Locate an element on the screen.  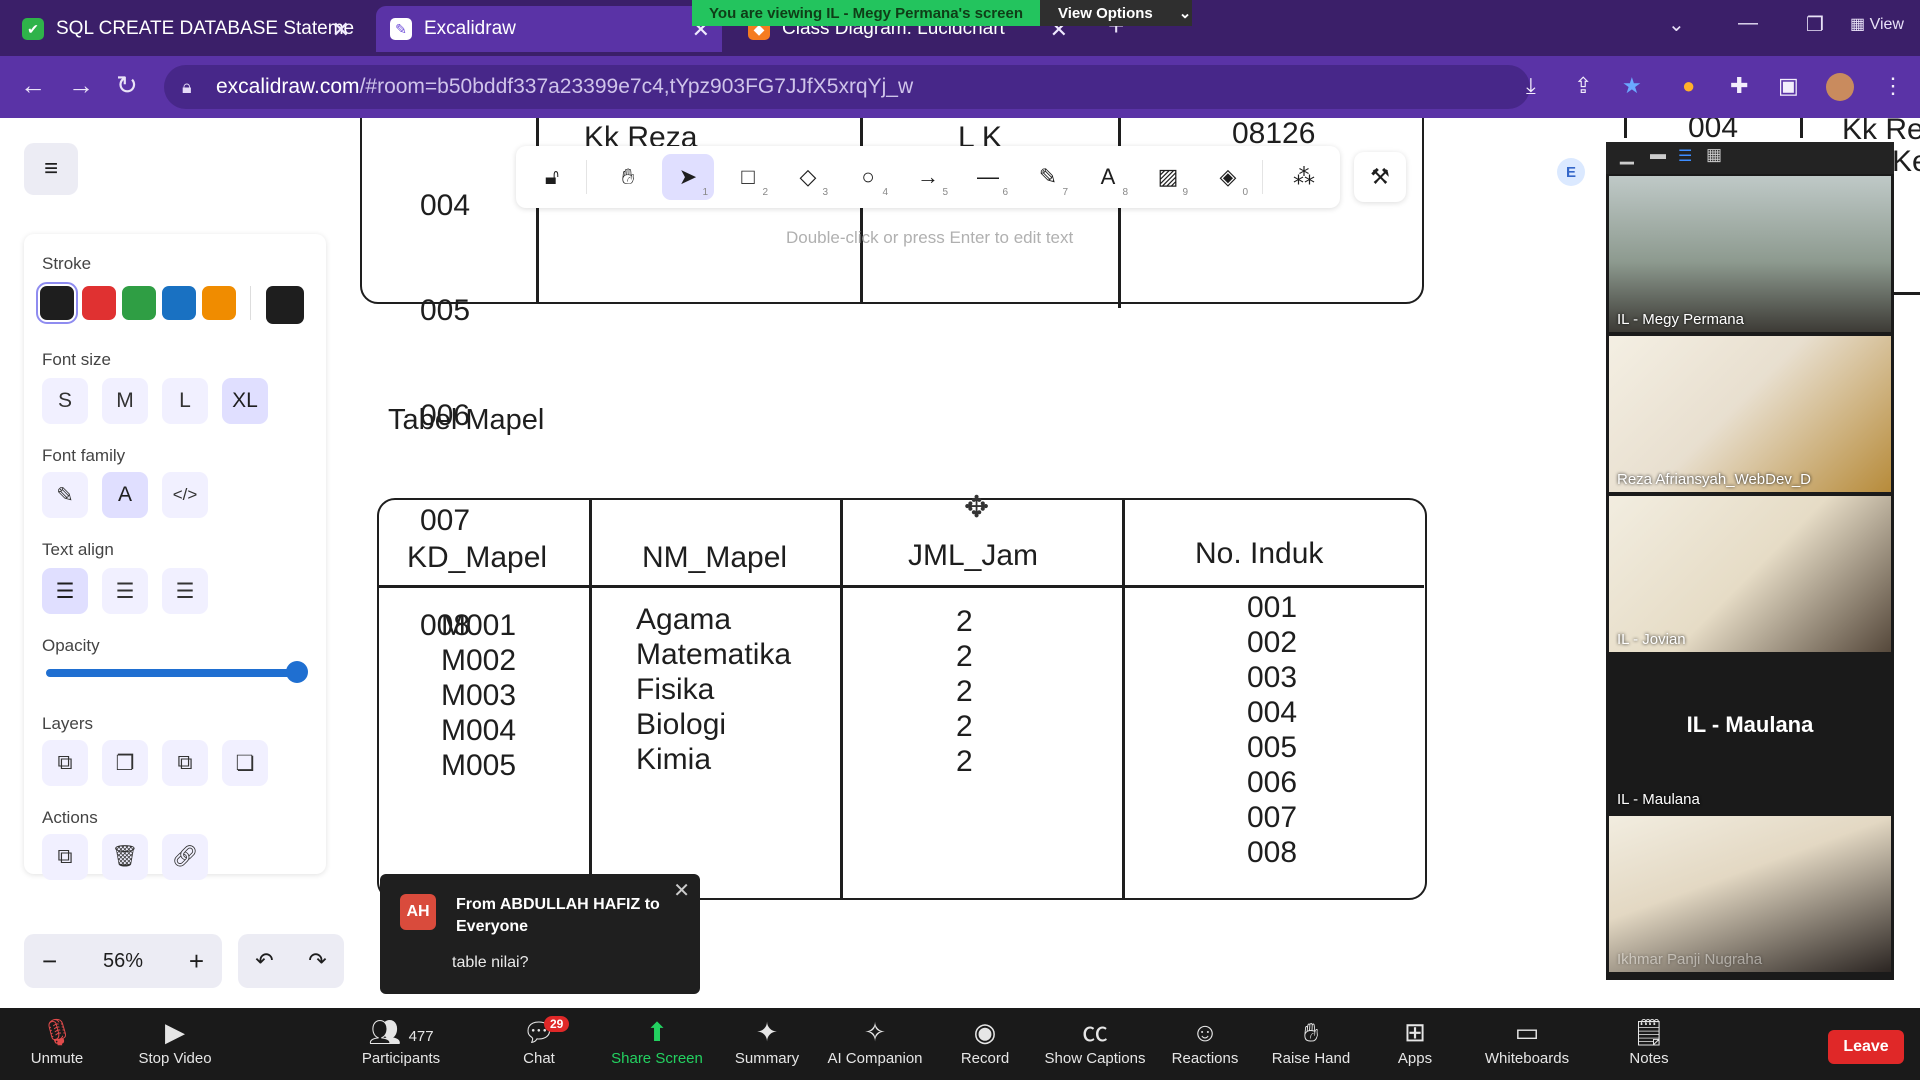
tool-image: ▨ 9 is located at coordinates (1168, 177).